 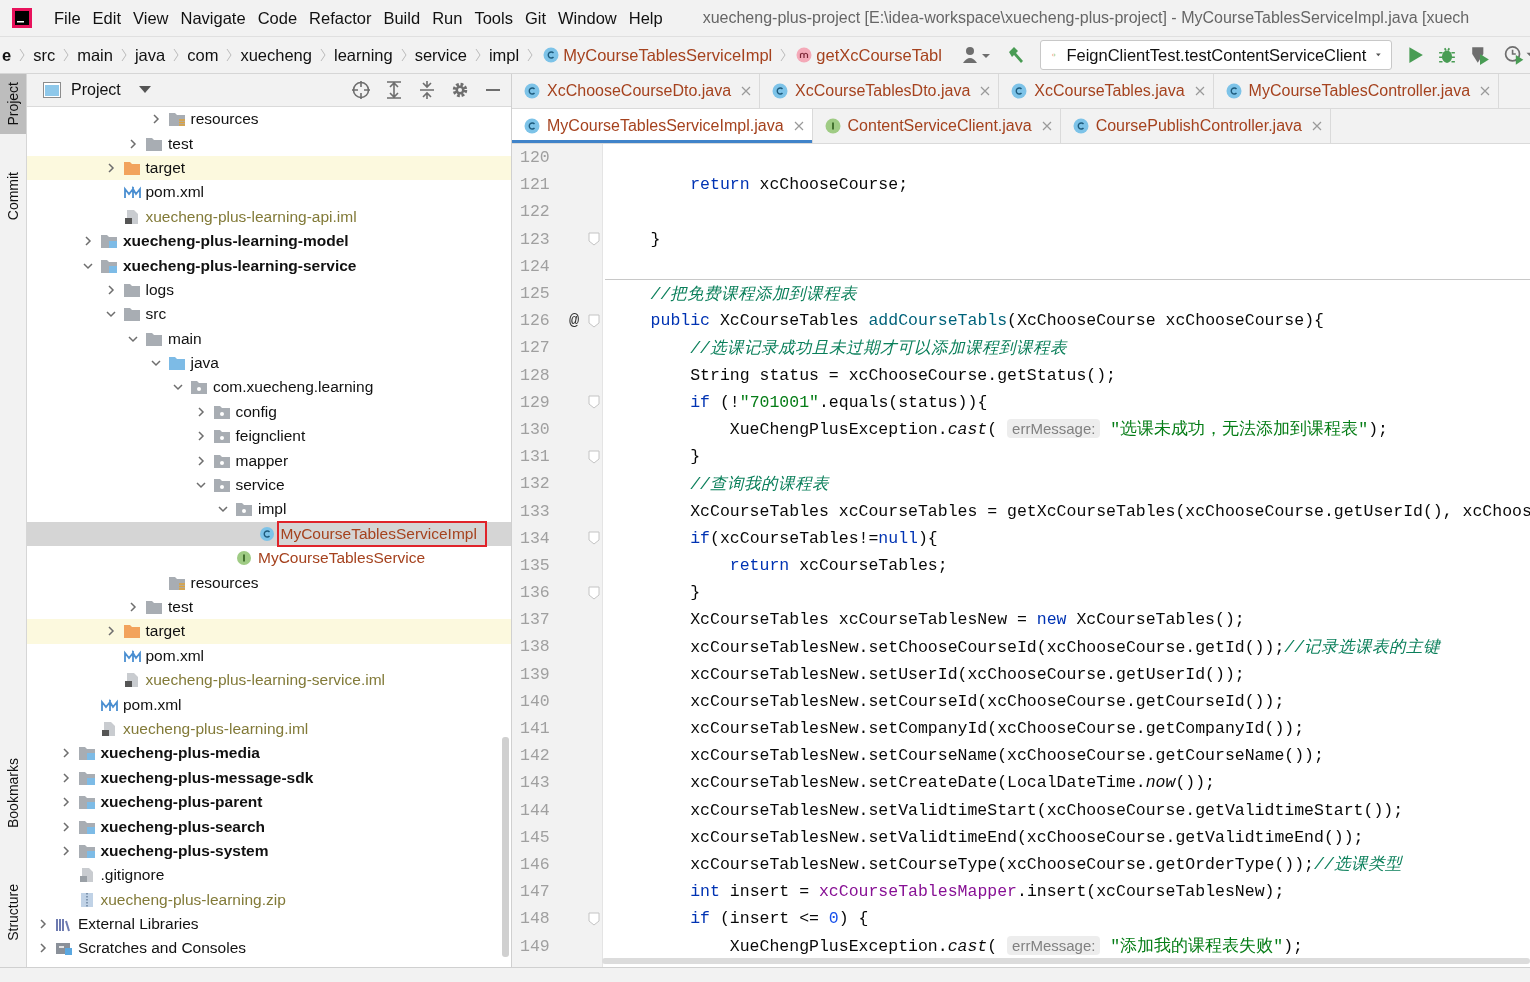 What do you see at coordinates (207, 363) in the screenshot?
I see `tree-item: java` at bounding box center [207, 363].